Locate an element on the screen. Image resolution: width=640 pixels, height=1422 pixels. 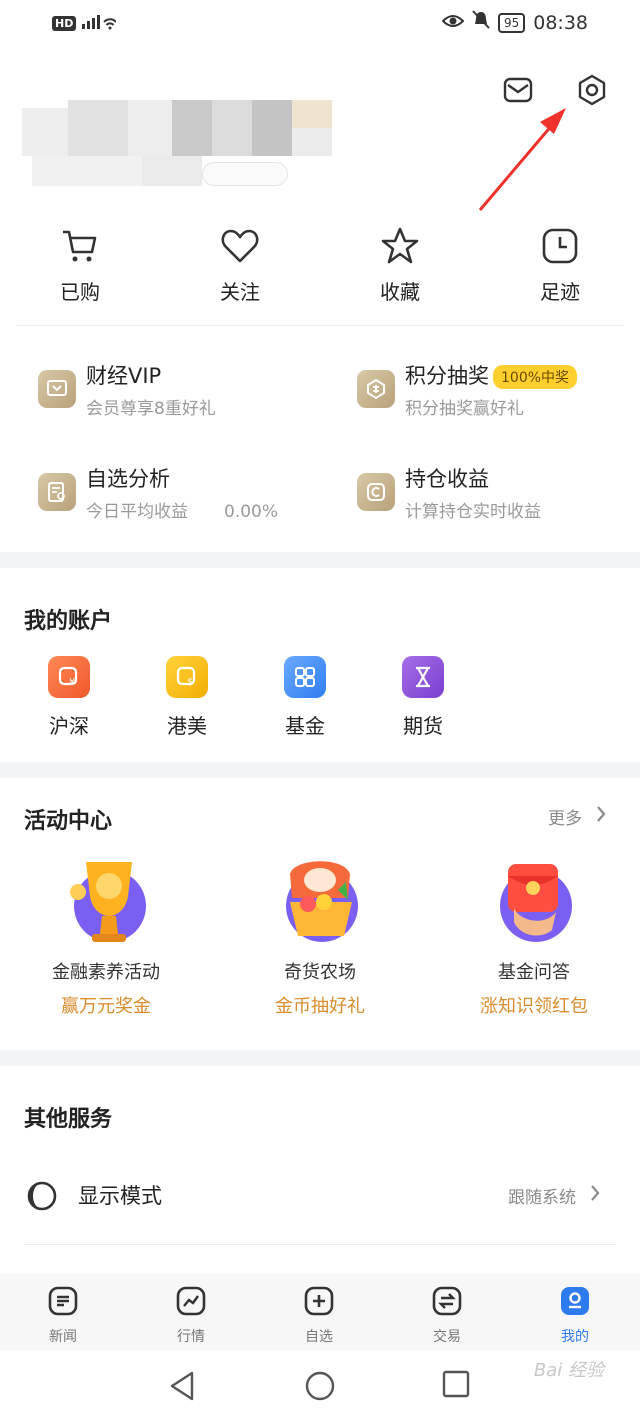
tab-market: 行情 is located at coordinates (191, 1315).